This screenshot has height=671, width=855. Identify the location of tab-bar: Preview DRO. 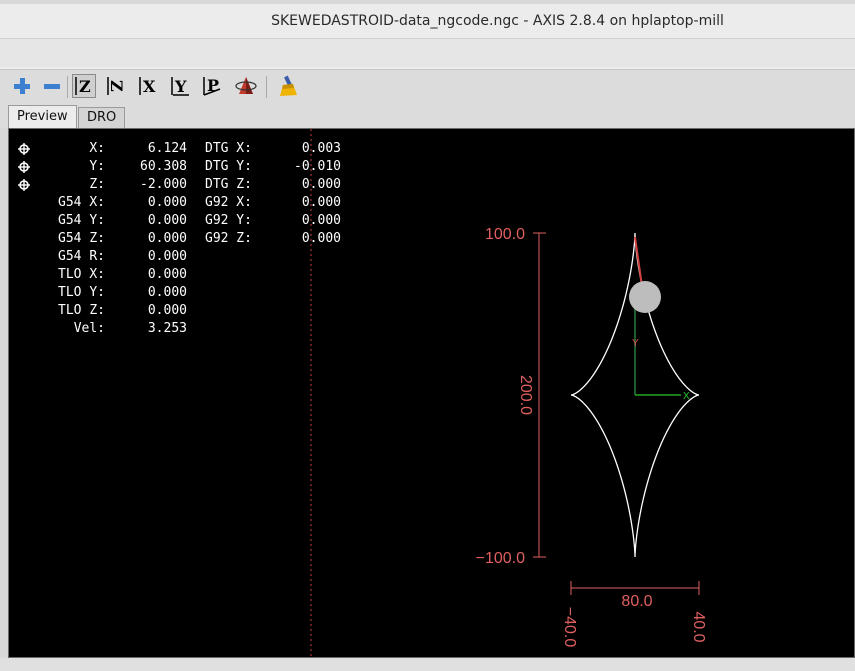
(427, 116).